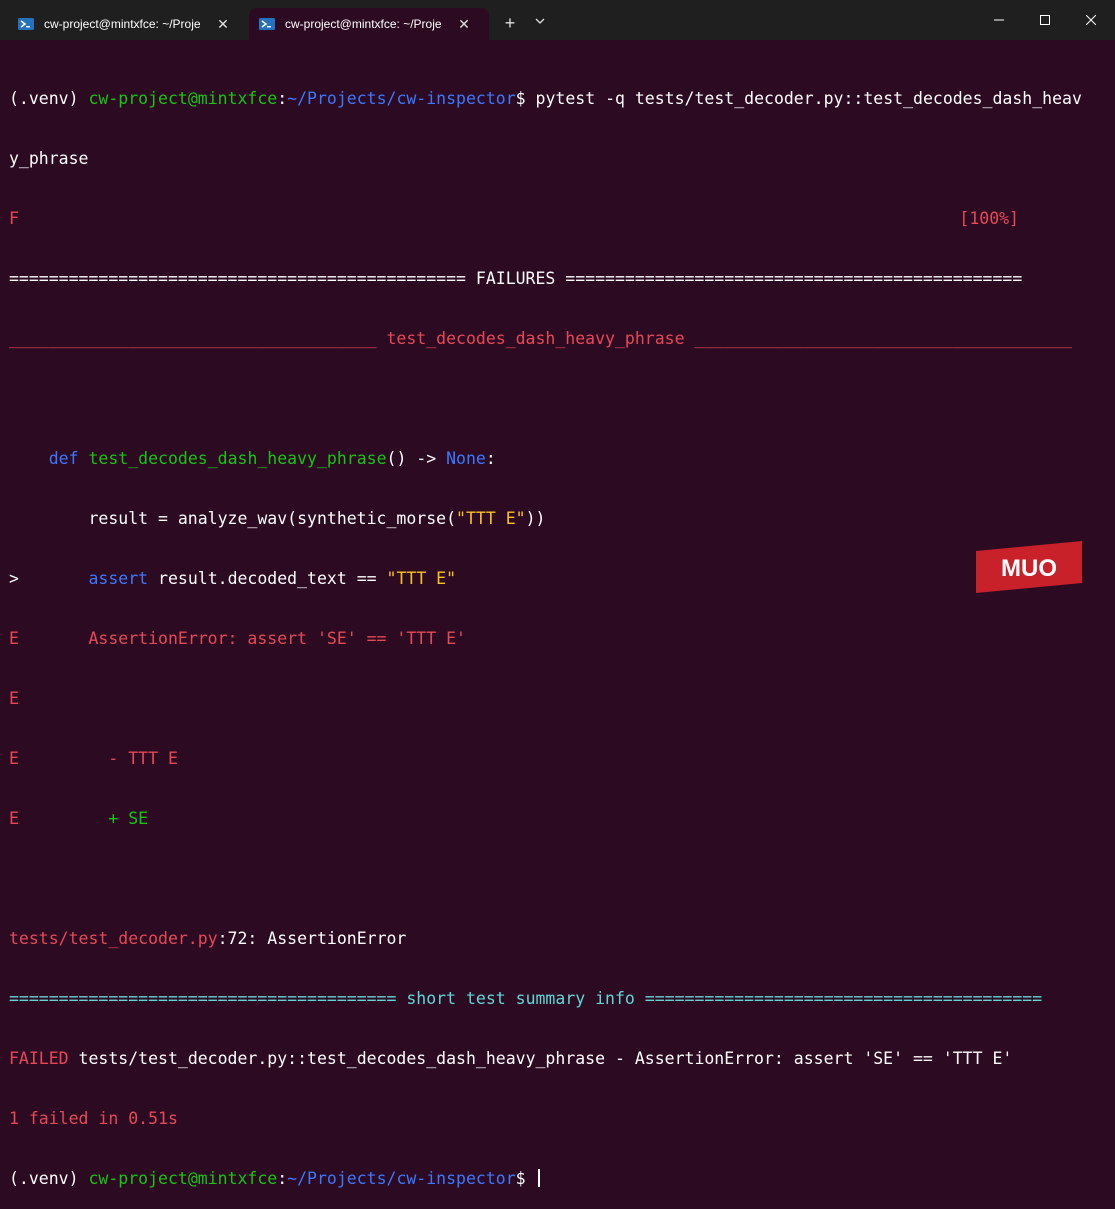 Image resolution: width=1115 pixels, height=1209 pixels. Describe the element at coordinates (538, 1178) in the screenshot. I see `text-cursor` at that location.